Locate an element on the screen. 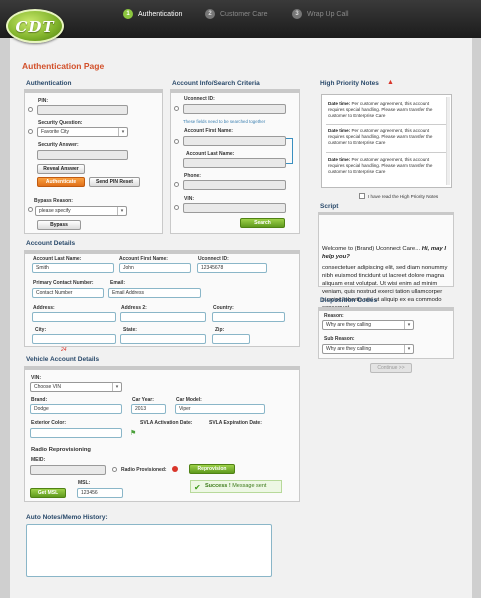  brand-input: Dodge is located at coordinates (76, 409).